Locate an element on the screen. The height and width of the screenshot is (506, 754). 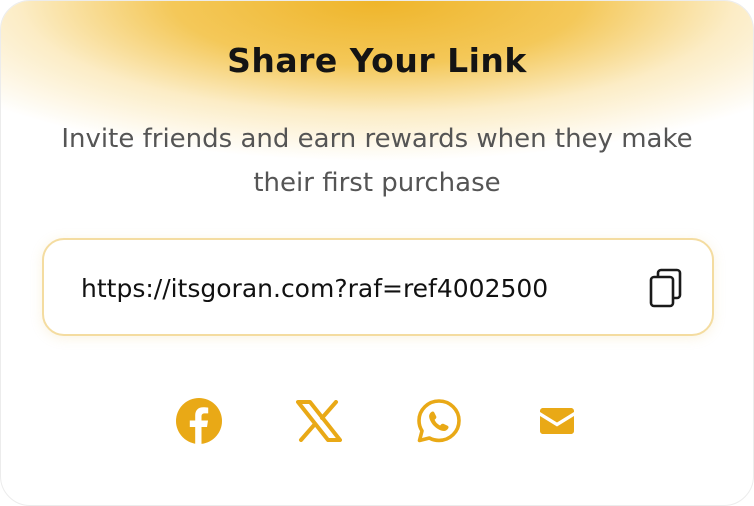
x-icon is located at coordinates (319, 421).